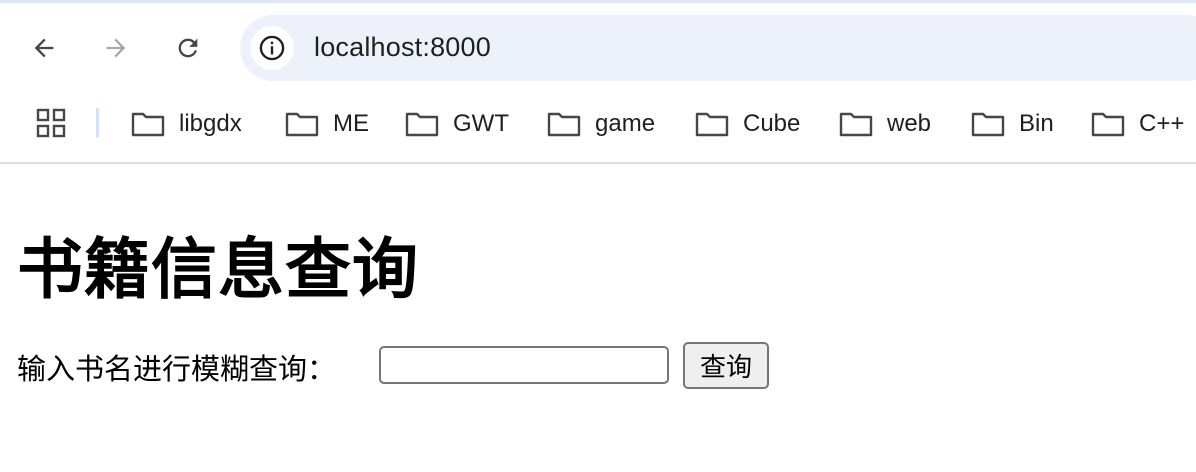 This screenshot has height=472, width=1196. I want to click on apps-grid-icon, so click(52, 124).